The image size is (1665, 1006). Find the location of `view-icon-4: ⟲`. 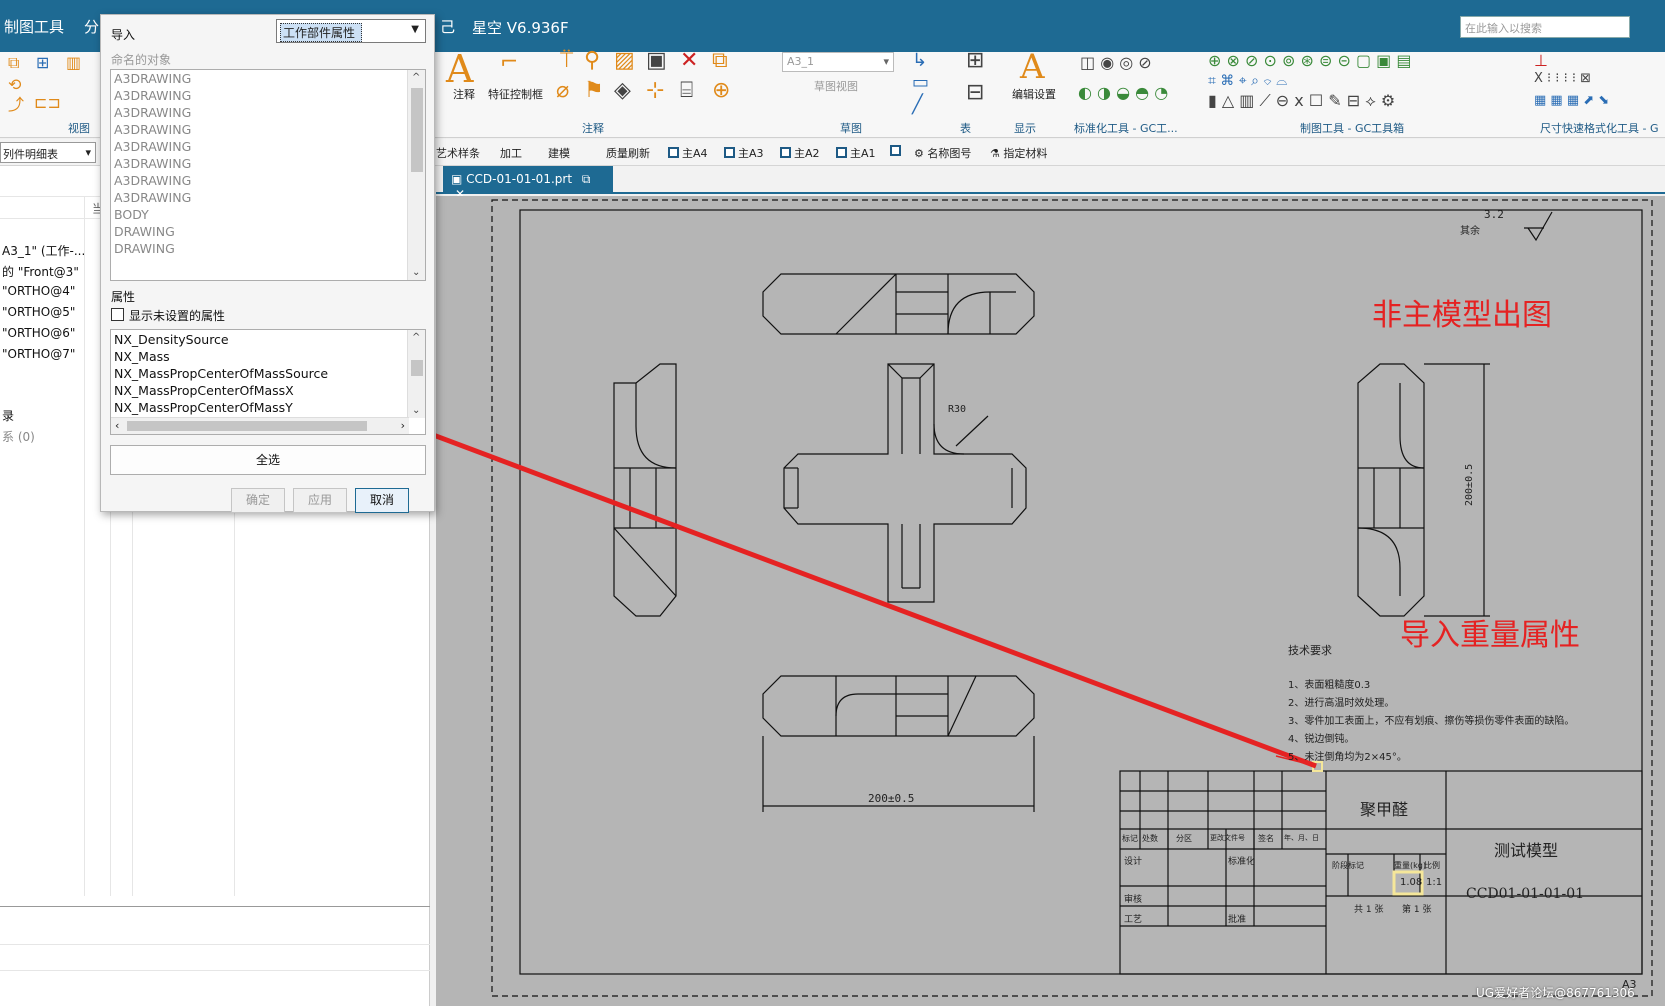

view-icon-4: ⟲ is located at coordinates (14, 85).